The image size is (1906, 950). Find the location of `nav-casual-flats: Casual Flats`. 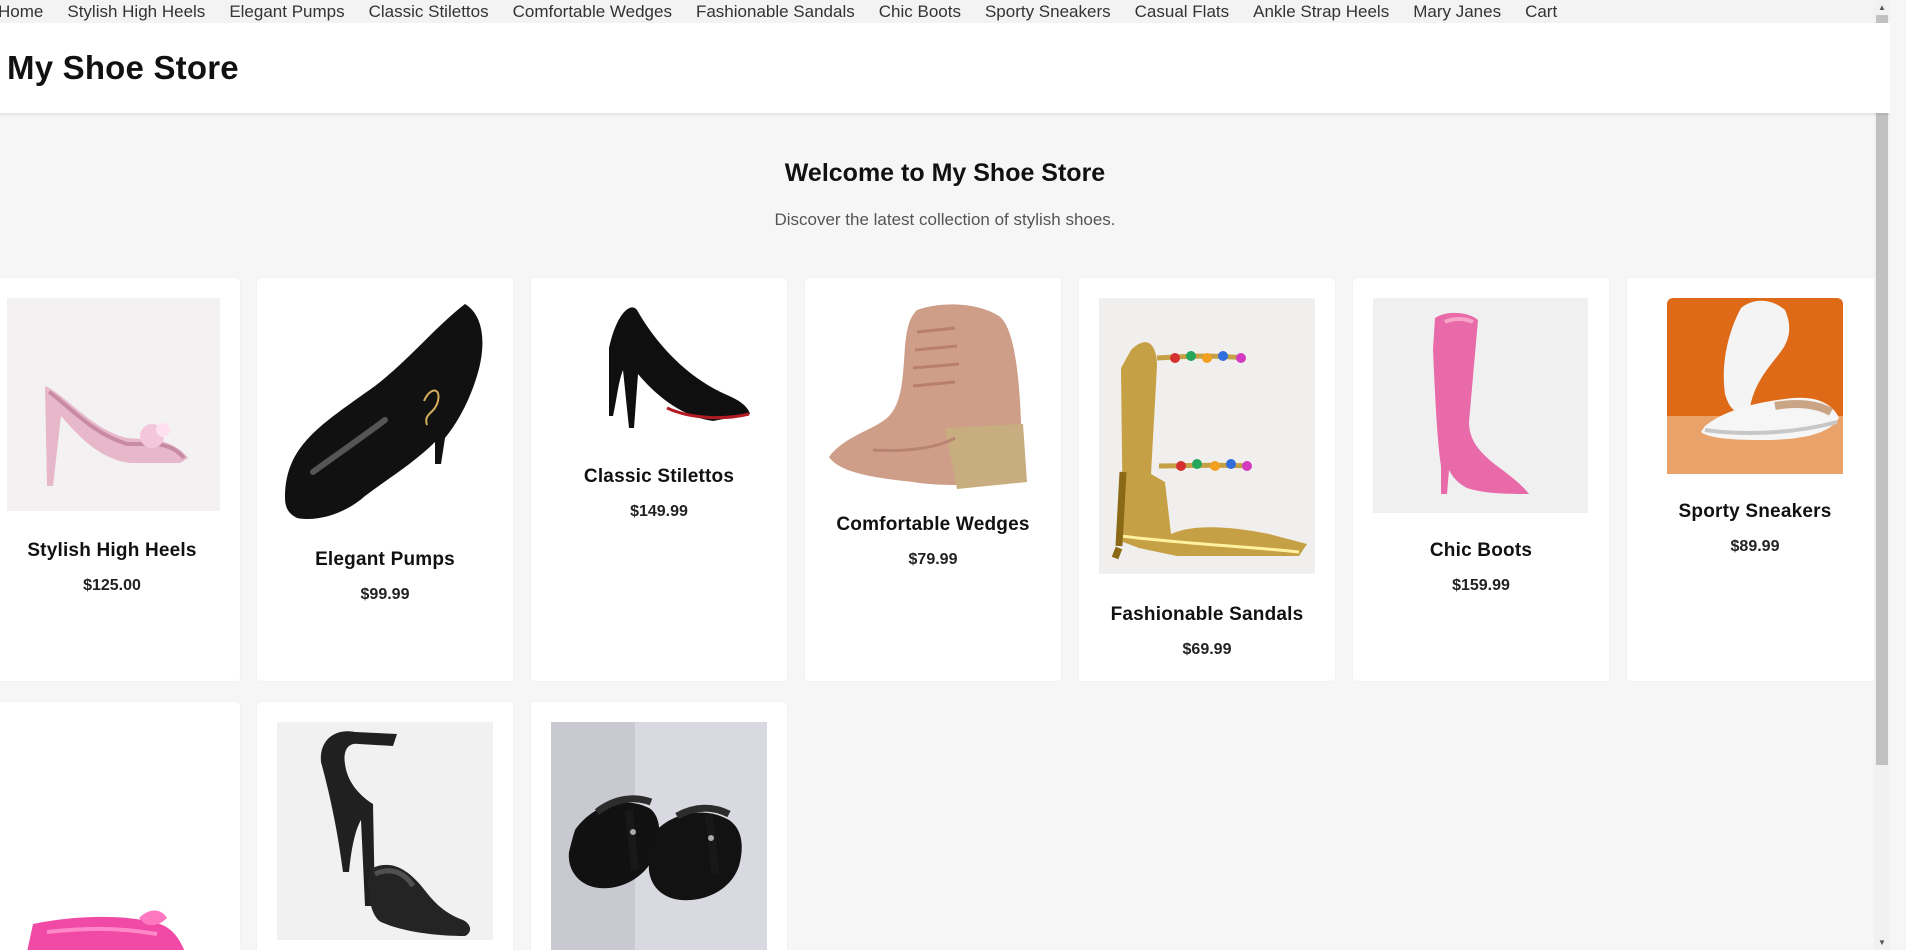

nav-casual-flats: Casual Flats is located at coordinates (1182, 12).